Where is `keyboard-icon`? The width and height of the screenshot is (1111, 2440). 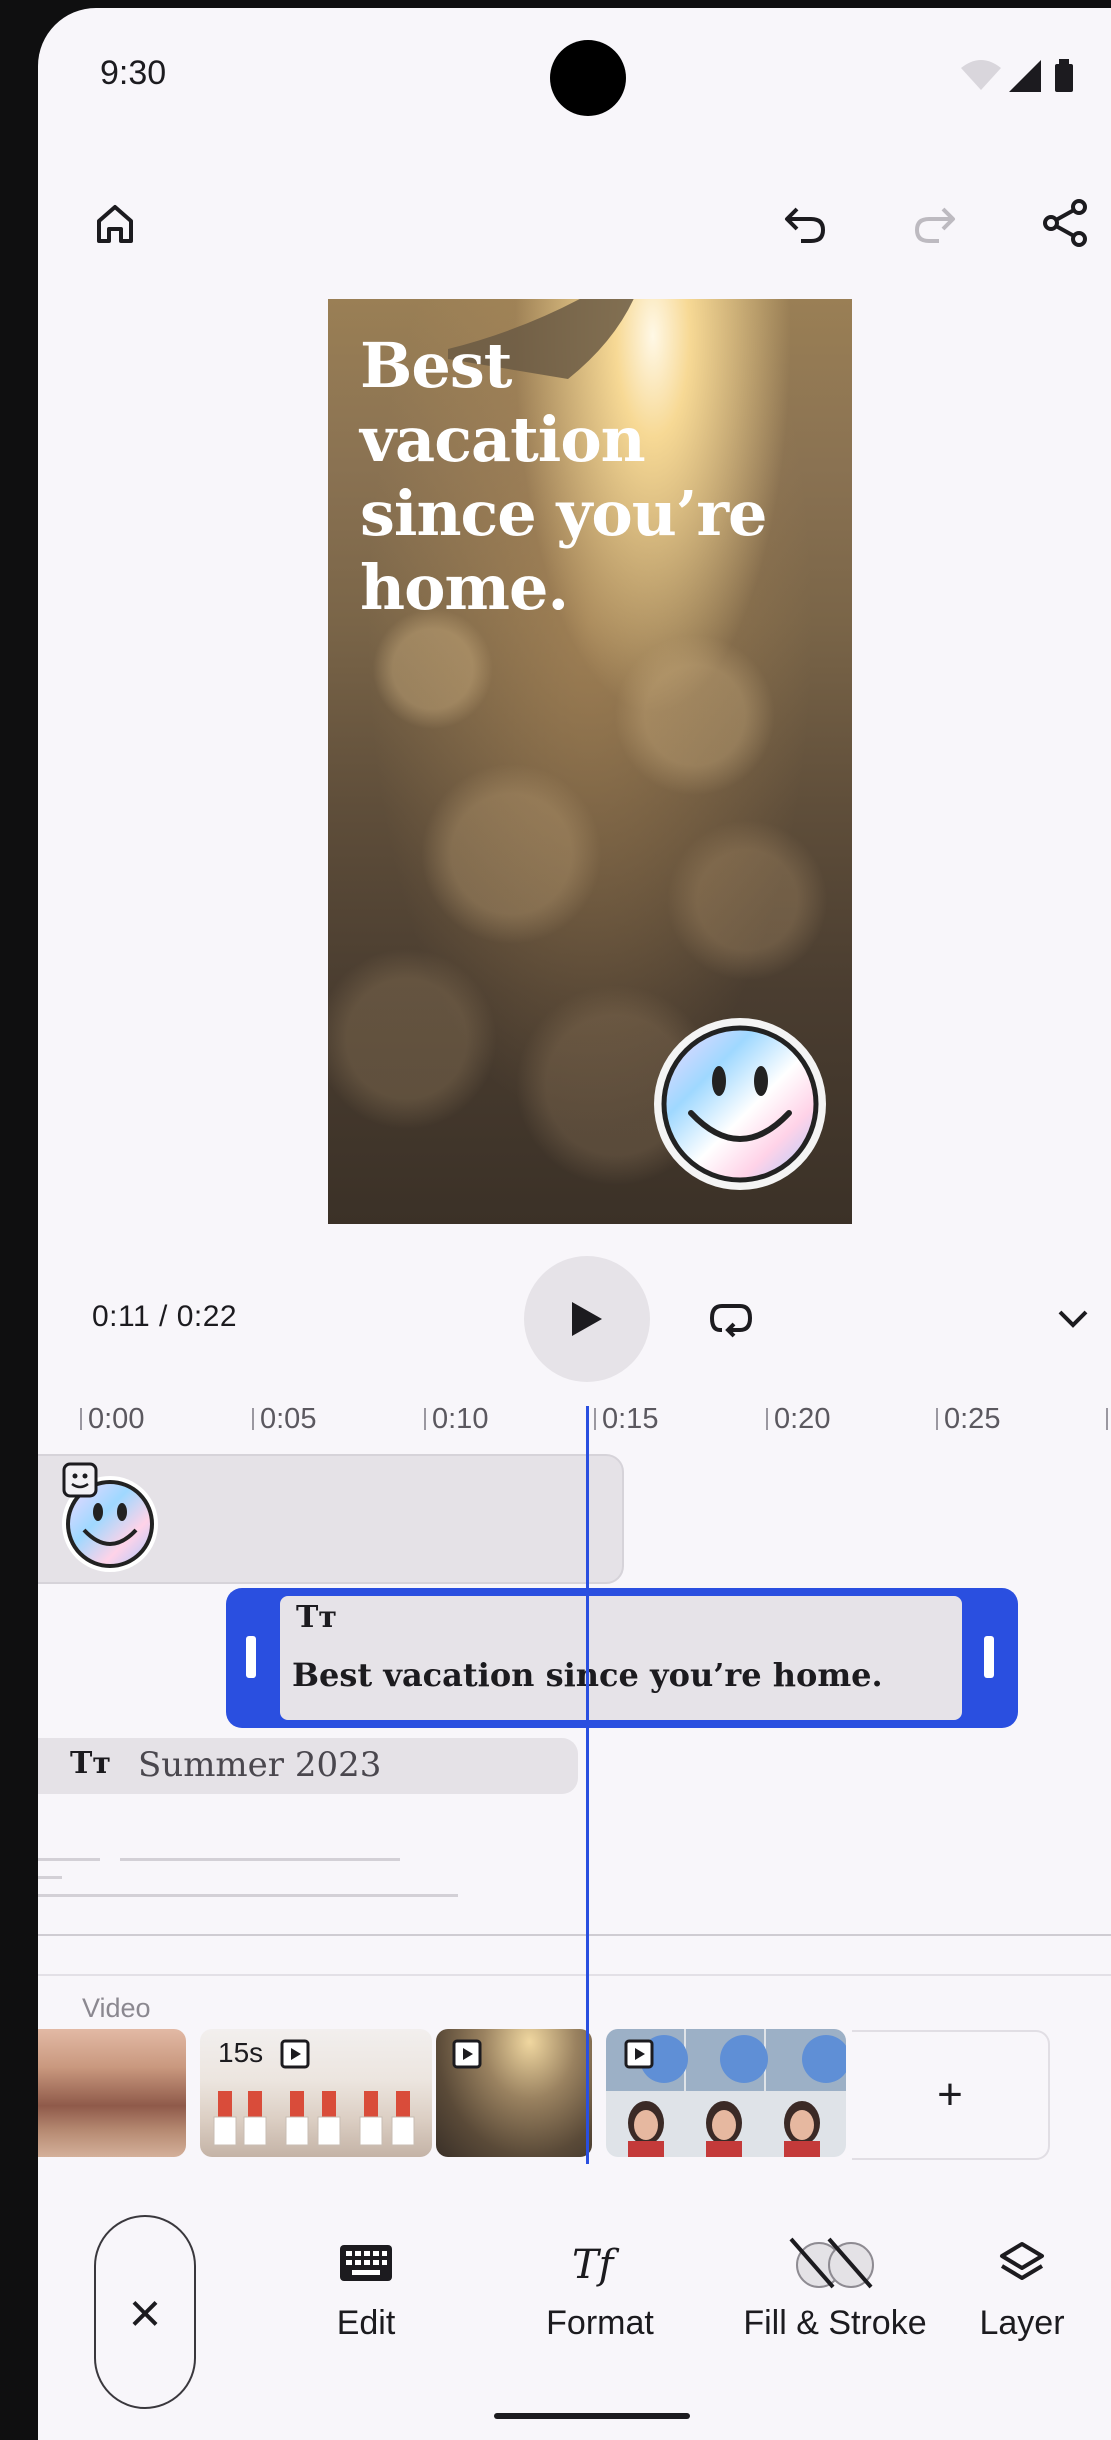
keyboard-icon is located at coordinates (366, 2263).